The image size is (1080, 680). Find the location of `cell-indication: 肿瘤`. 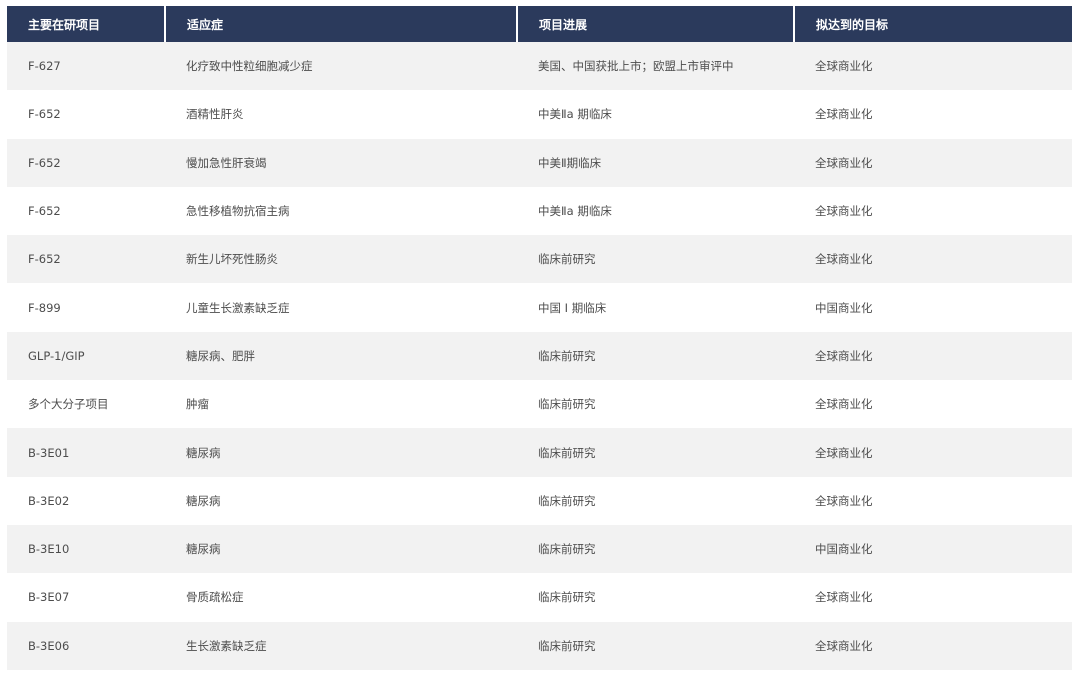

cell-indication: 肿瘤 is located at coordinates (341, 404).